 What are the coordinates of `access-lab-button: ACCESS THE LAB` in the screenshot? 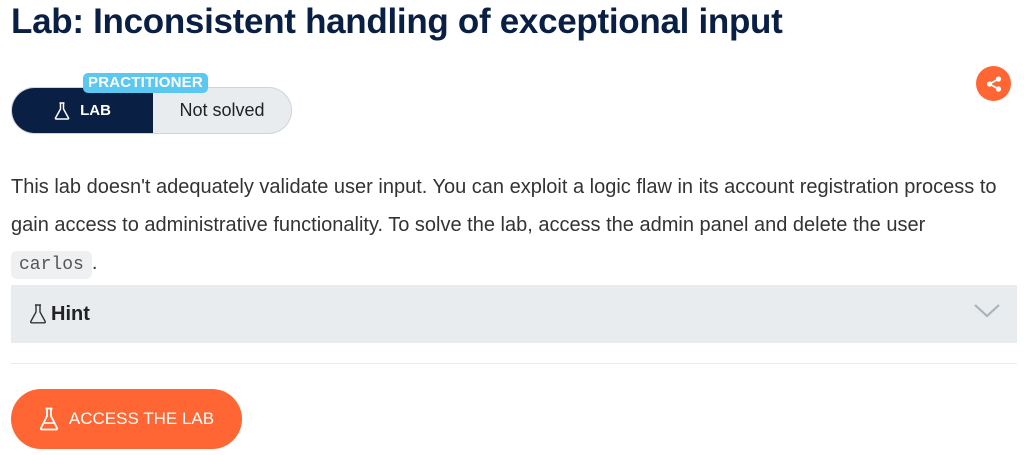 It's located at (126, 419).